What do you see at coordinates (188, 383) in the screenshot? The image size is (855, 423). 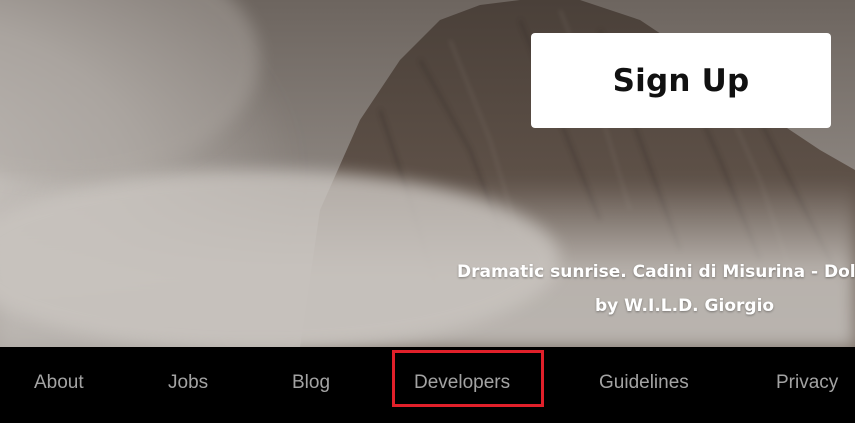 I see `footer-link-jobs: Jobs` at bounding box center [188, 383].